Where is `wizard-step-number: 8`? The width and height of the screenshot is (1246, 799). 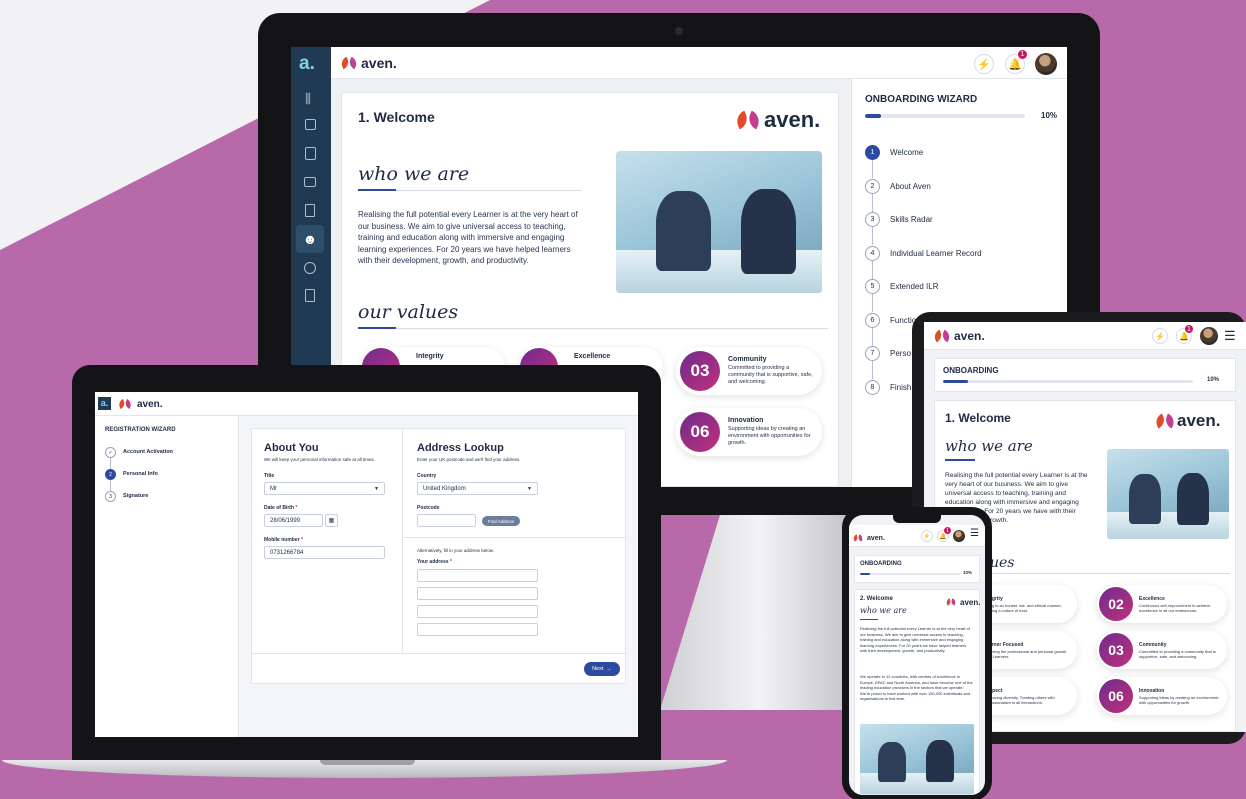
wizard-step-number: 8 is located at coordinates (872, 387).